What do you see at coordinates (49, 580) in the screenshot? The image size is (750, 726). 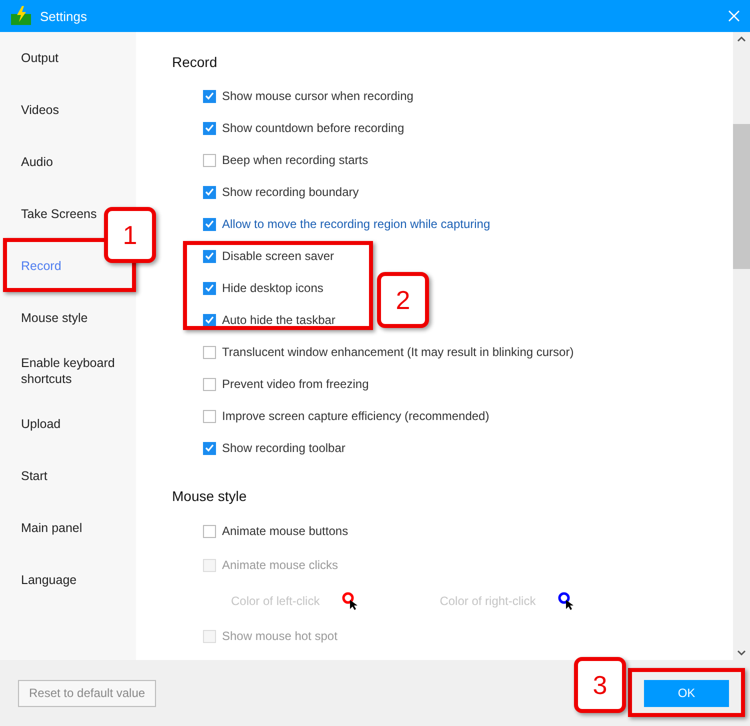 I see `sidebar-item: Language` at bounding box center [49, 580].